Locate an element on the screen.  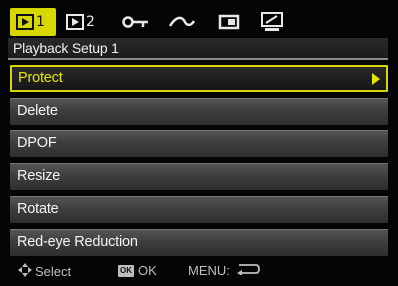
wave-icon is located at coordinates (182, 22).